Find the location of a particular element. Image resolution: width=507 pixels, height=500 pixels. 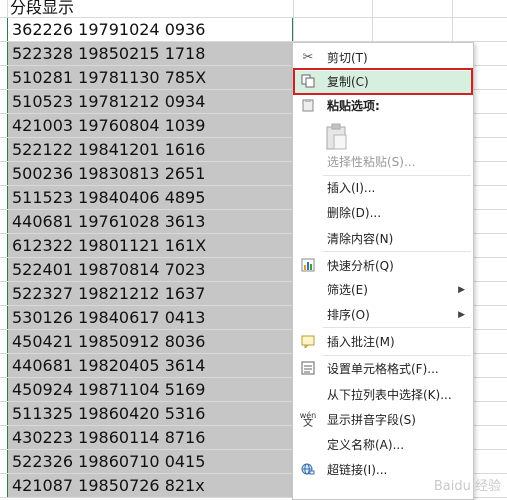

menu-item-clear-contents: 清除内容(N) is located at coordinates (383, 239).